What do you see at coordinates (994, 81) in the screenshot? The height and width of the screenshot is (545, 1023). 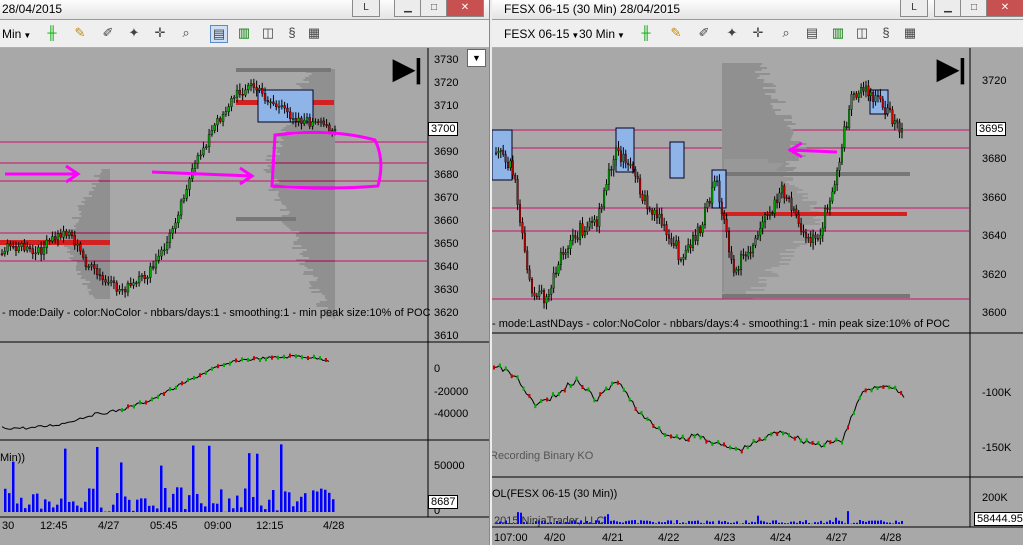 I see `price-tick: 3720` at bounding box center [994, 81].